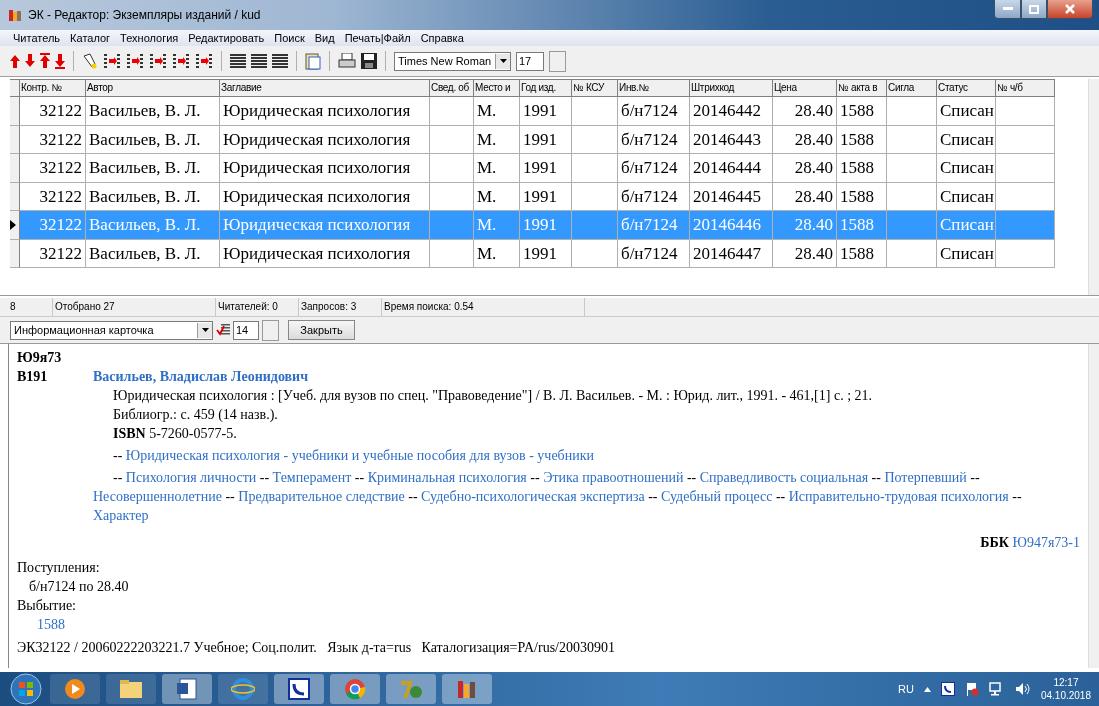 The image size is (1099, 706). What do you see at coordinates (149, 38) in the screenshot?
I see `menu-item: Технология` at bounding box center [149, 38].